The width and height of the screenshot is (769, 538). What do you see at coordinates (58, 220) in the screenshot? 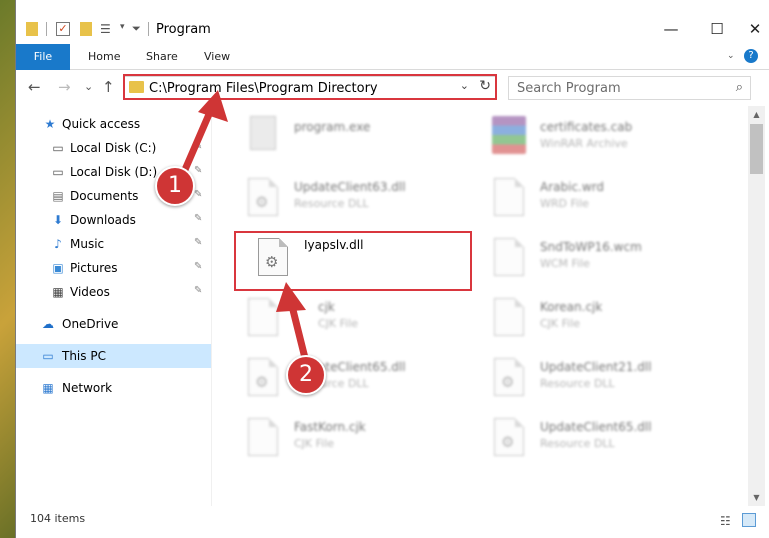
I see `downloads-icon: ⬇` at bounding box center [58, 220].